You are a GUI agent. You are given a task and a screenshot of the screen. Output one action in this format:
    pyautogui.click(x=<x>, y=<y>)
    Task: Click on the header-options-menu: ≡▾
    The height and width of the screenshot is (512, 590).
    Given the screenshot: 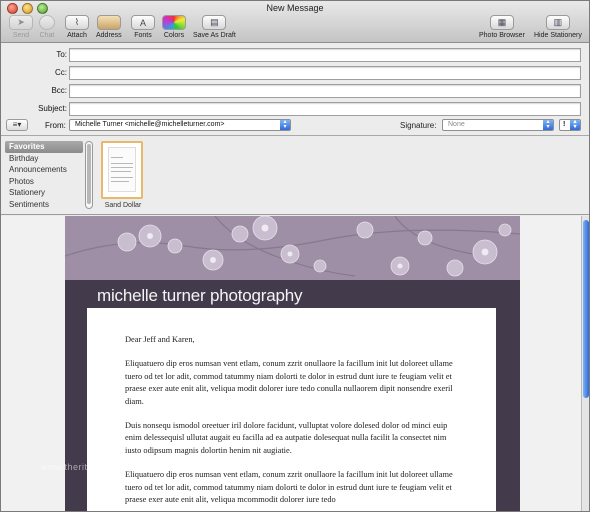 What is the action you would take?
    pyautogui.click(x=17, y=125)
    